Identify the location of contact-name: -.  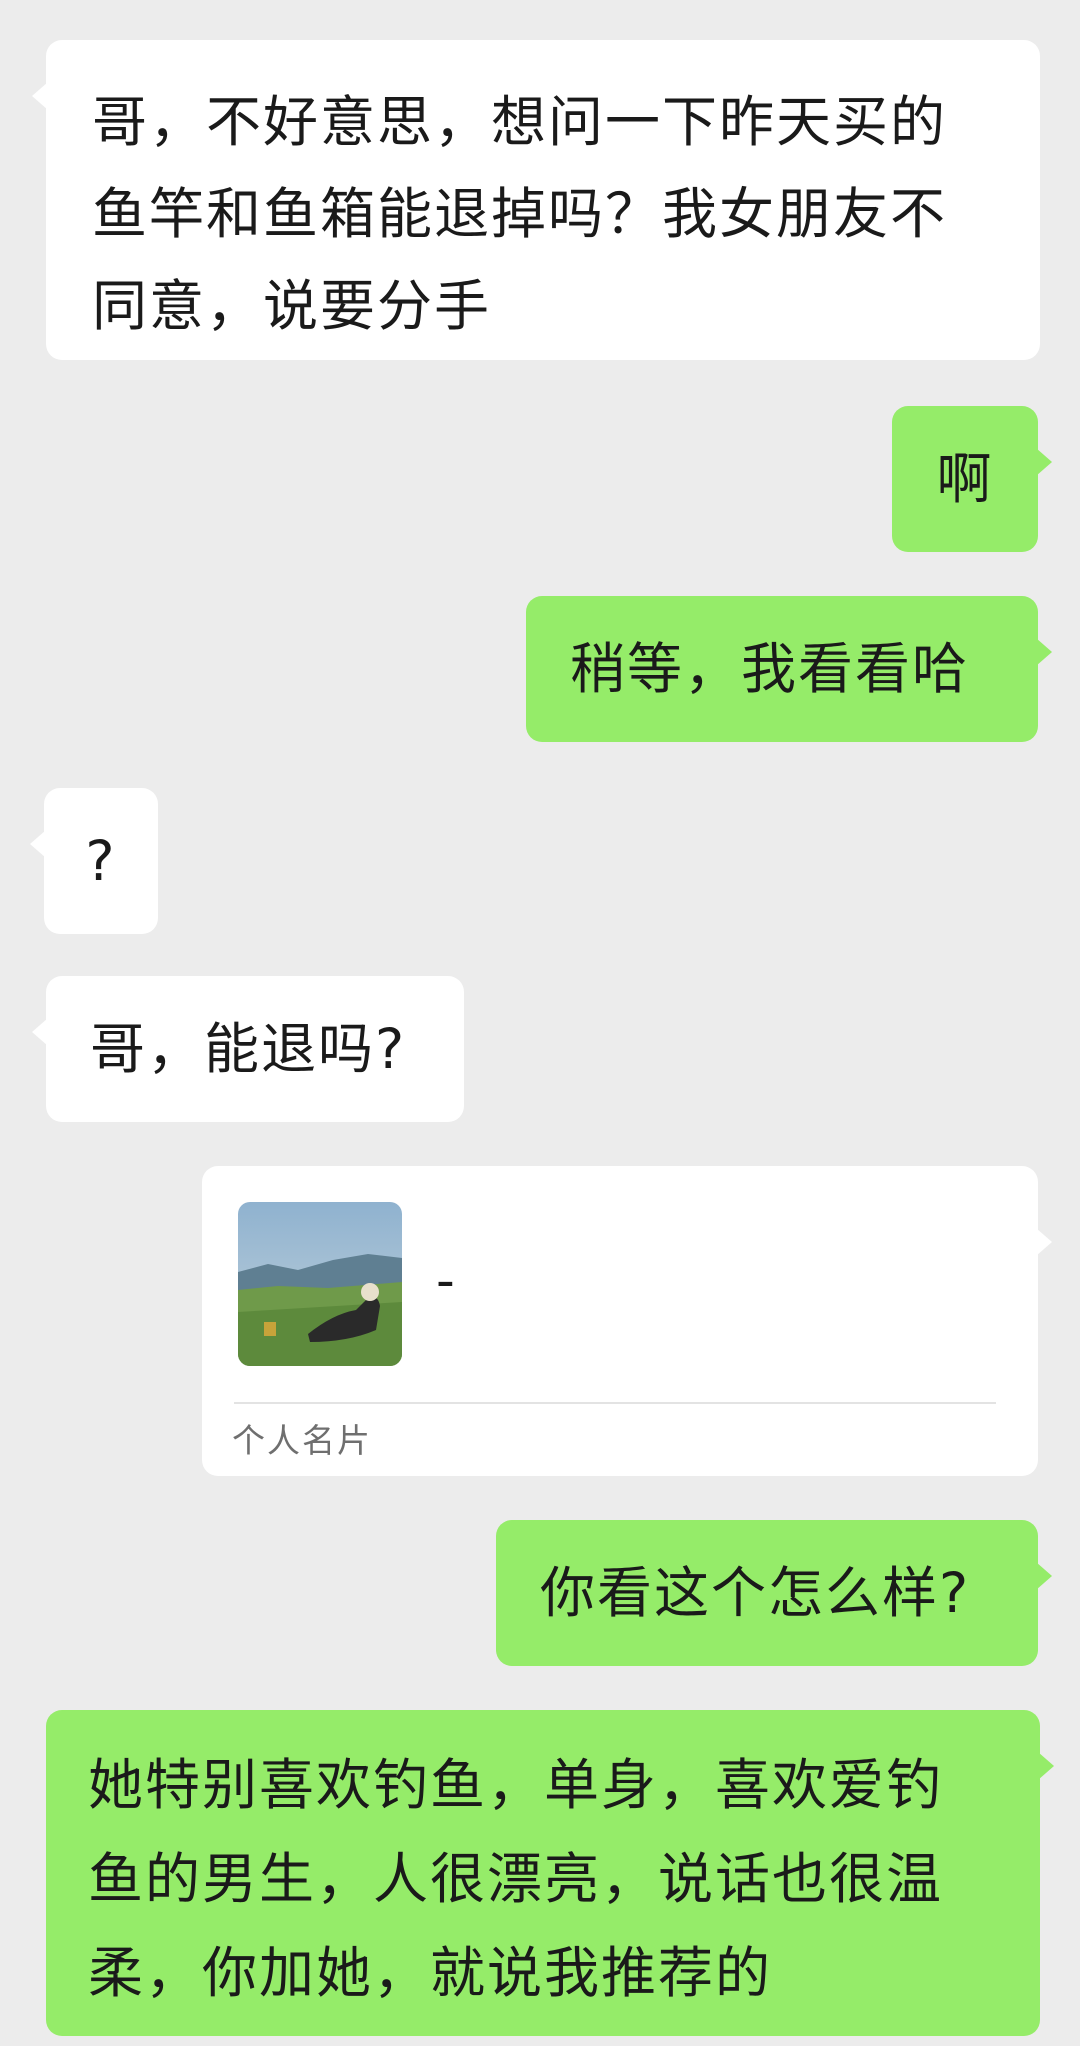
(445, 1281).